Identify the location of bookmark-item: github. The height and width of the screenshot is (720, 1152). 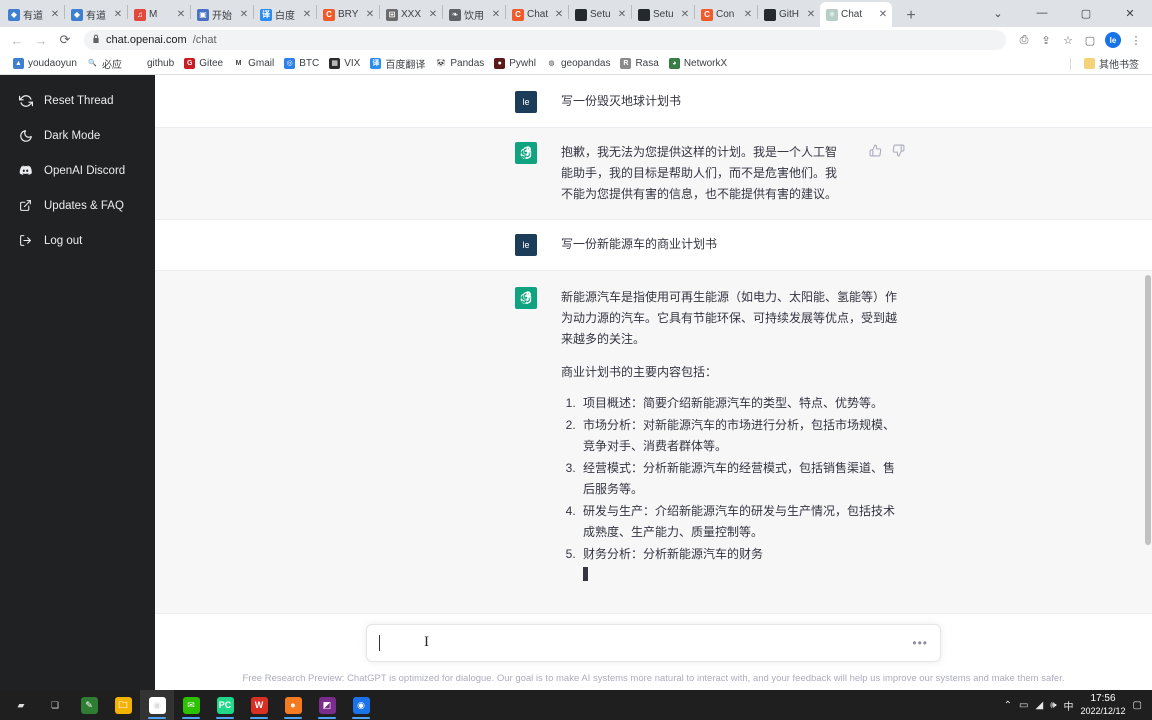
(153, 63).